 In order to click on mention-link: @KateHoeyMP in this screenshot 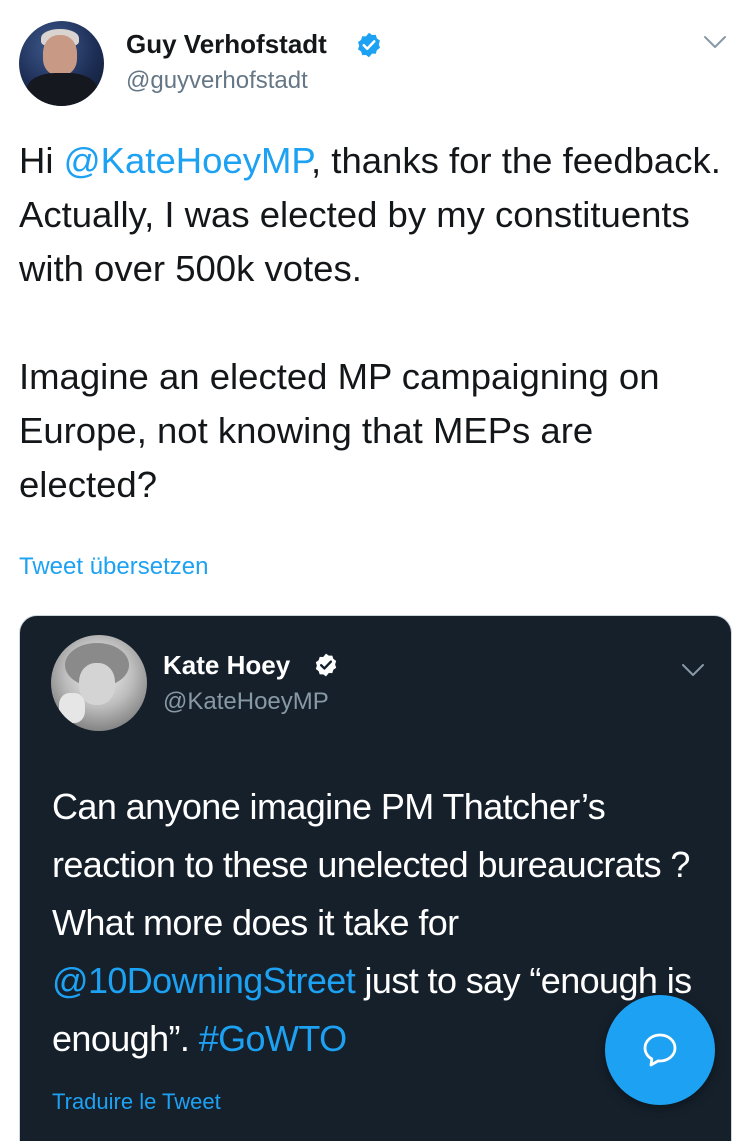, I will do `click(187, 160)`.